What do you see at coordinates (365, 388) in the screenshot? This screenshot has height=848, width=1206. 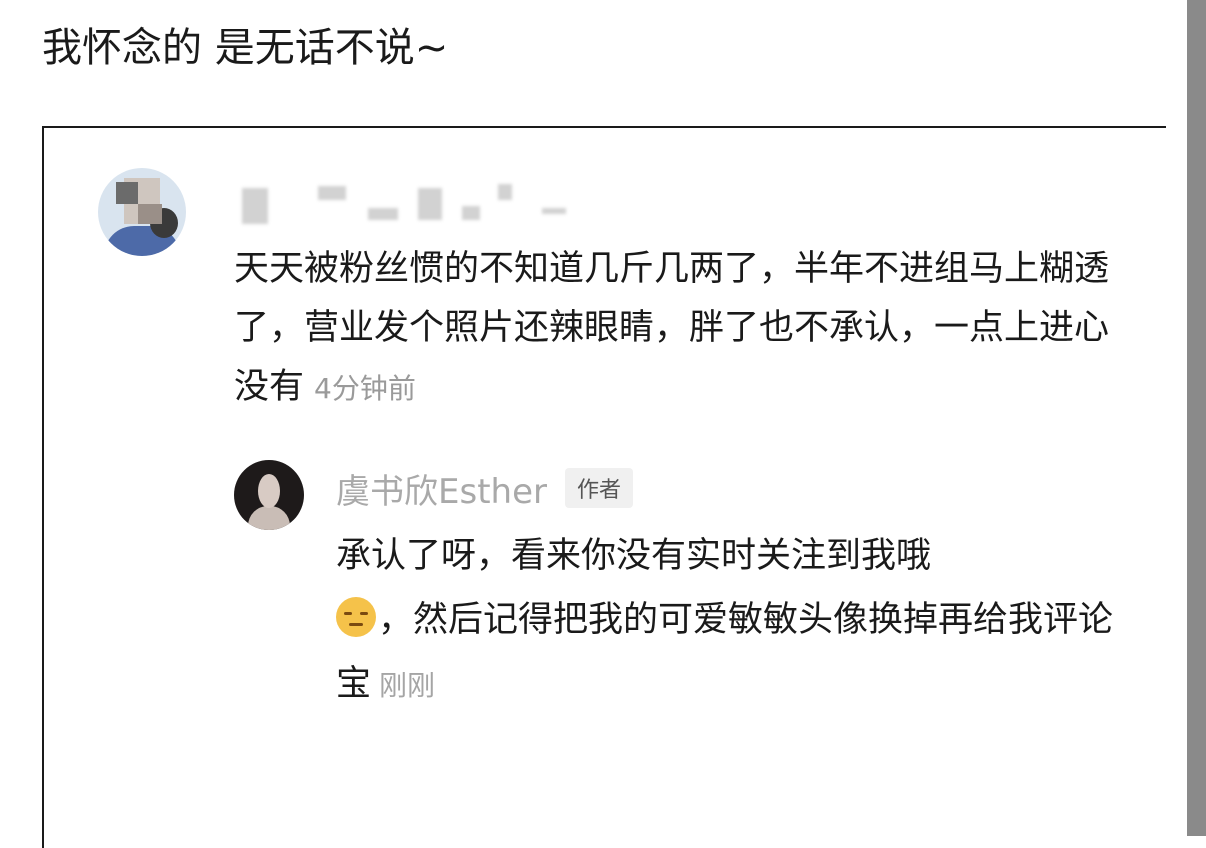 I see `comment-time: 4分钟前` at bounding box center [365, 388].